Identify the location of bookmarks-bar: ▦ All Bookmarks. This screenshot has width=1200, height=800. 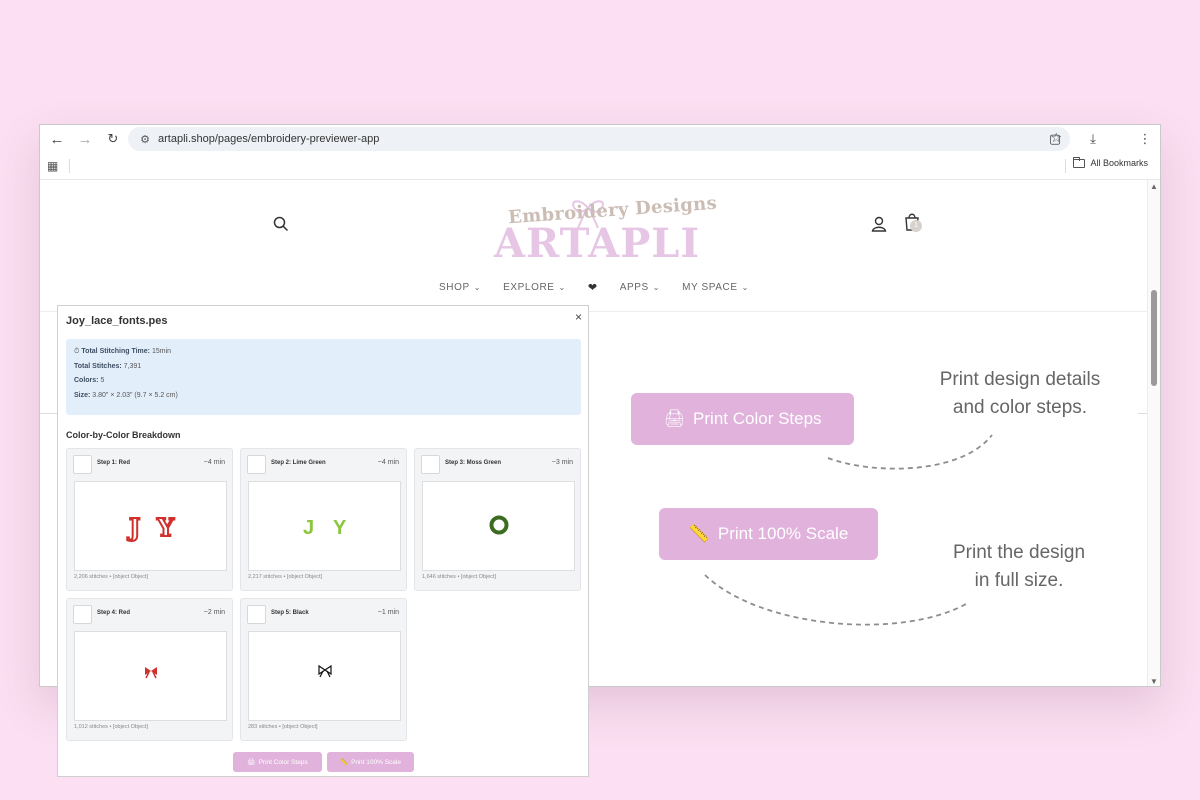
(600, 166).